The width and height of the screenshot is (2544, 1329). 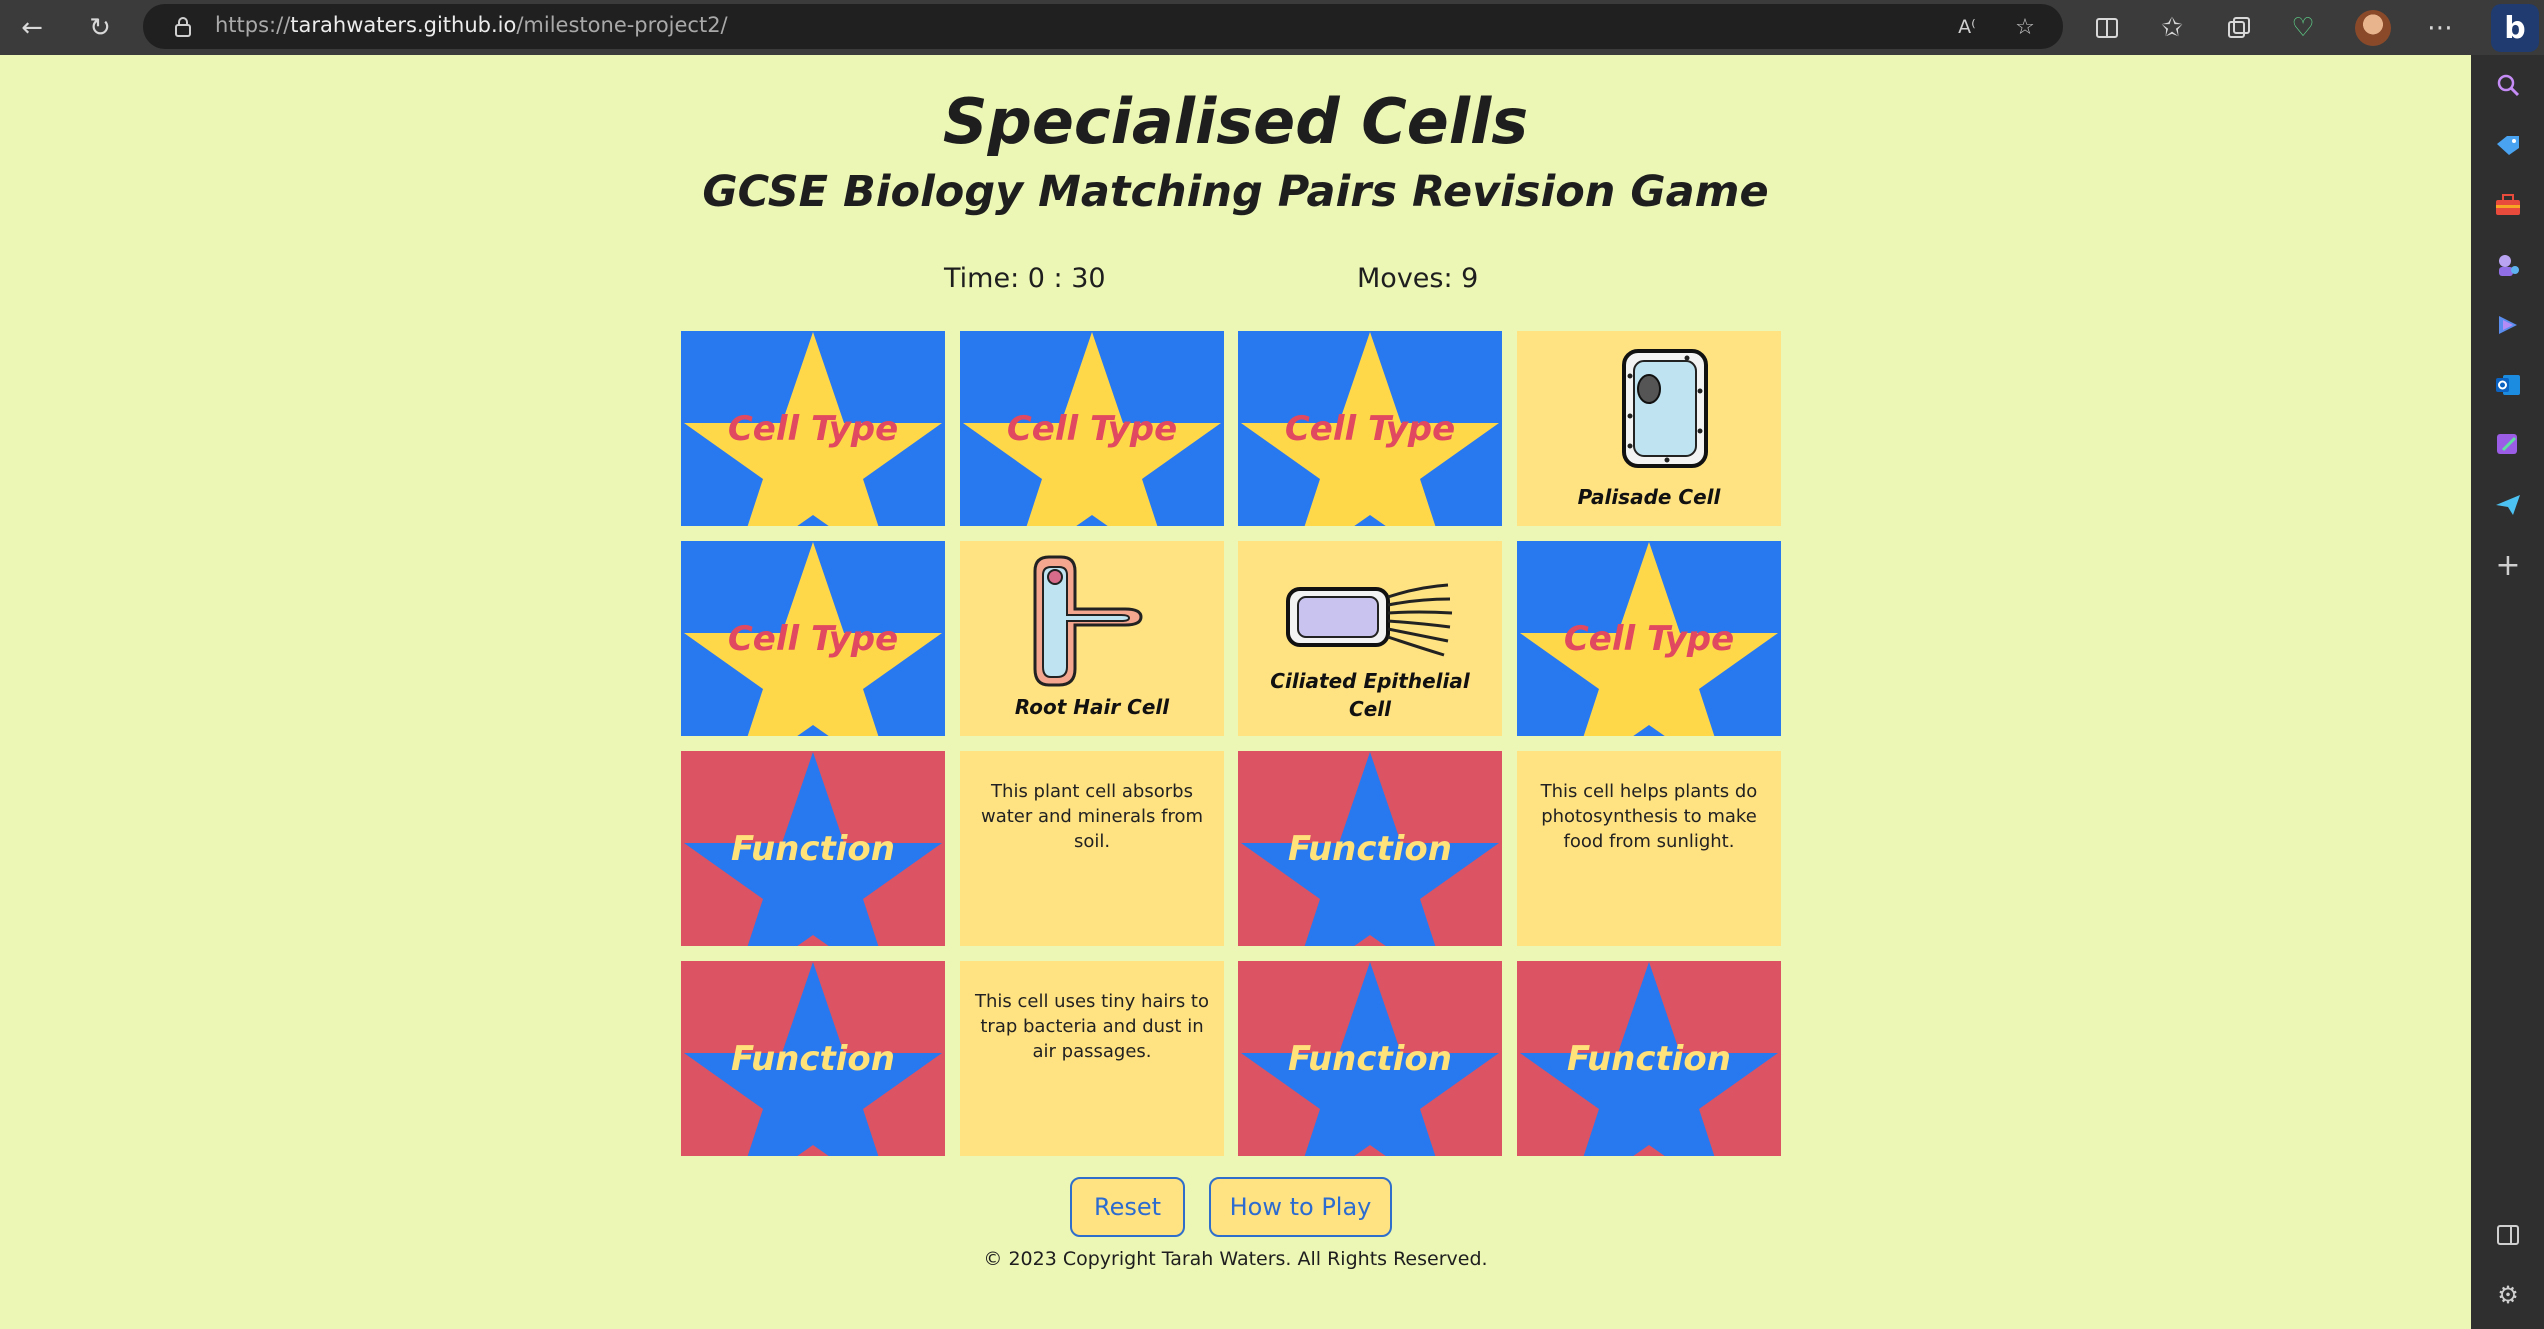 I want to click on browser-sidebar: + ⚙, so click(x=2507, y=692).